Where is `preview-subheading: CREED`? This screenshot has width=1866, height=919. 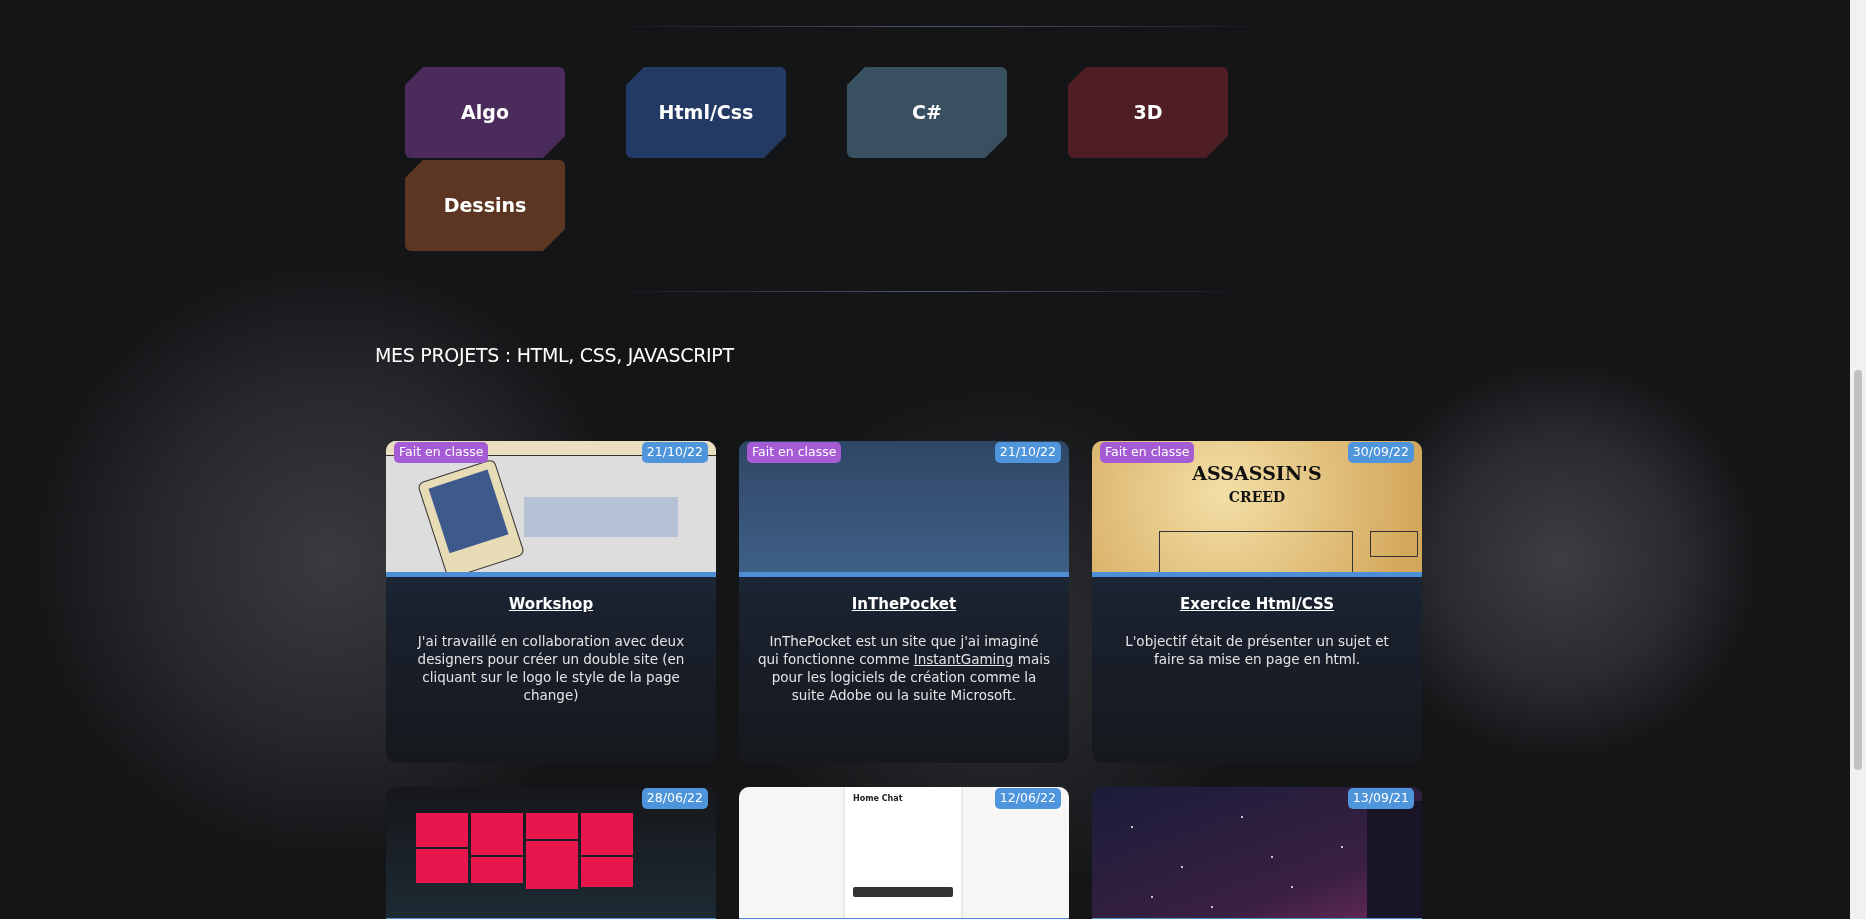
preview-subheading: CREED is located at coordinates (1257, 497).